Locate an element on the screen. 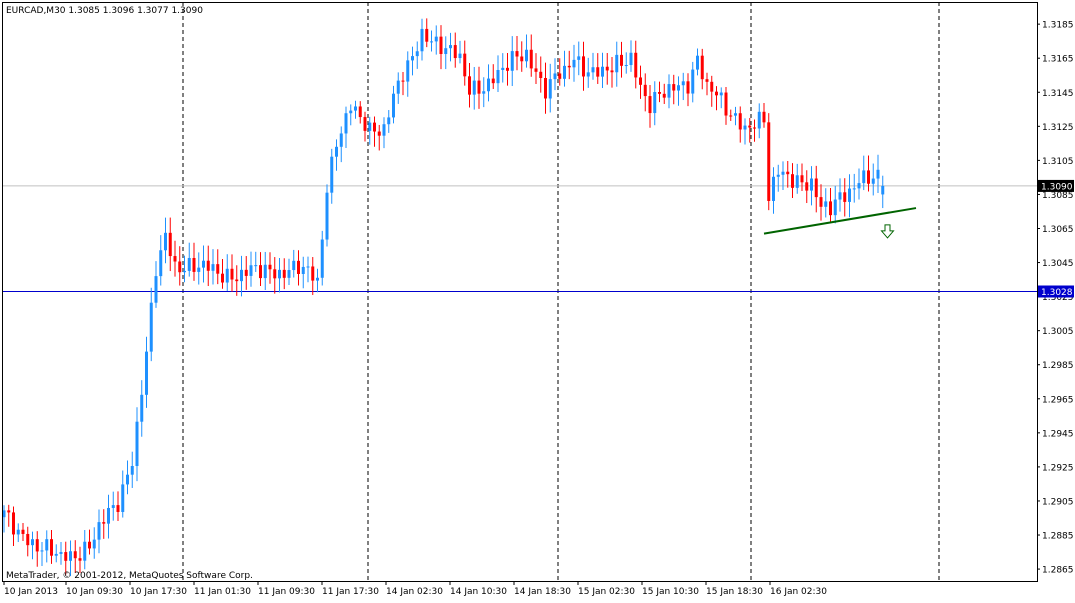 The image size is (1075, 603). x-tick-label: 11 Jan 09:30 is located at coordinates (286, 592).